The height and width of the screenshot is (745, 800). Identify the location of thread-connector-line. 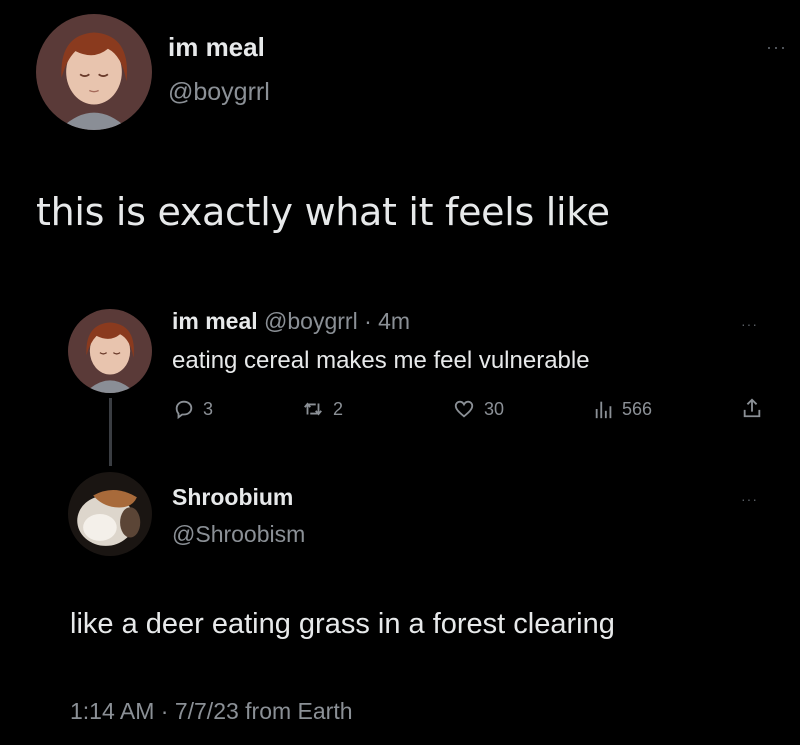
(110, 432).